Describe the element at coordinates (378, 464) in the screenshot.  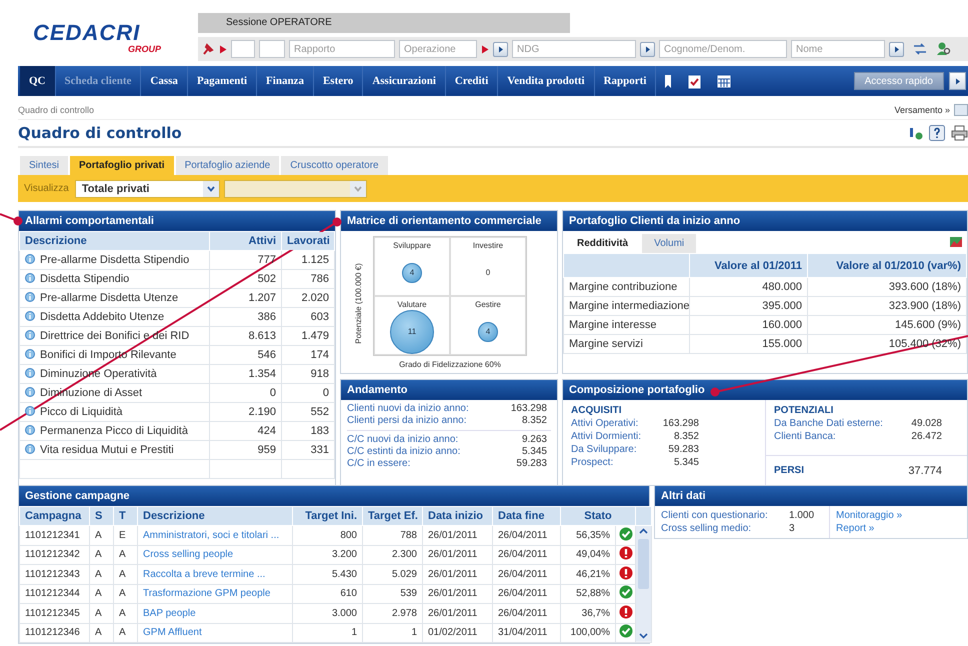
I see `stat-label: C/C in essere:` at that location.